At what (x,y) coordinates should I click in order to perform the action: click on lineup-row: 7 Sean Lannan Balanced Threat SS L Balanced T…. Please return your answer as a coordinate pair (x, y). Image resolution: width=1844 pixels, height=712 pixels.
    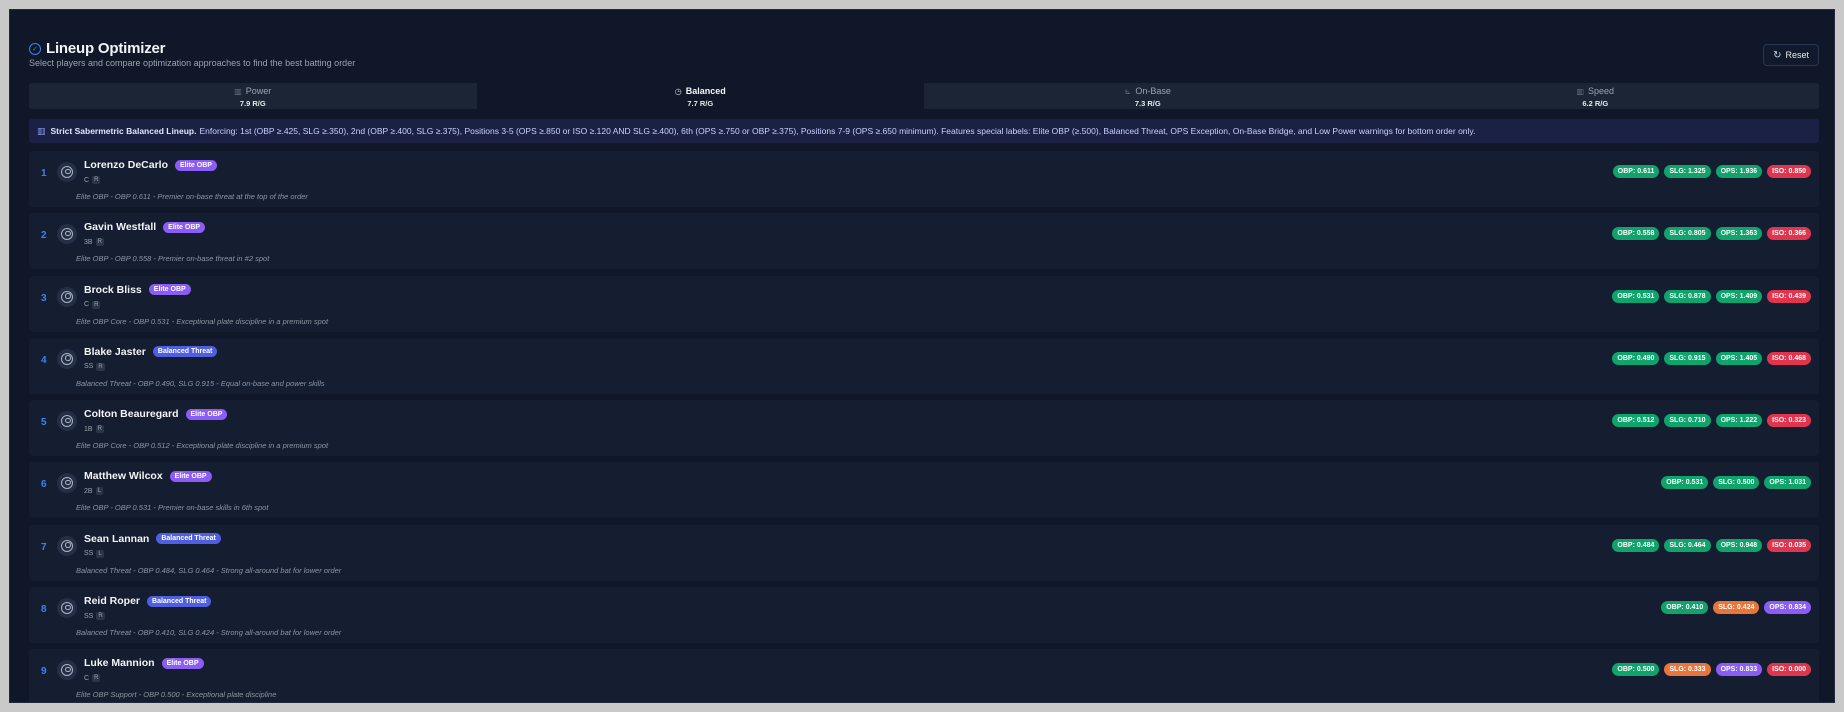
    Looking at the image, I should click on (924, 552).